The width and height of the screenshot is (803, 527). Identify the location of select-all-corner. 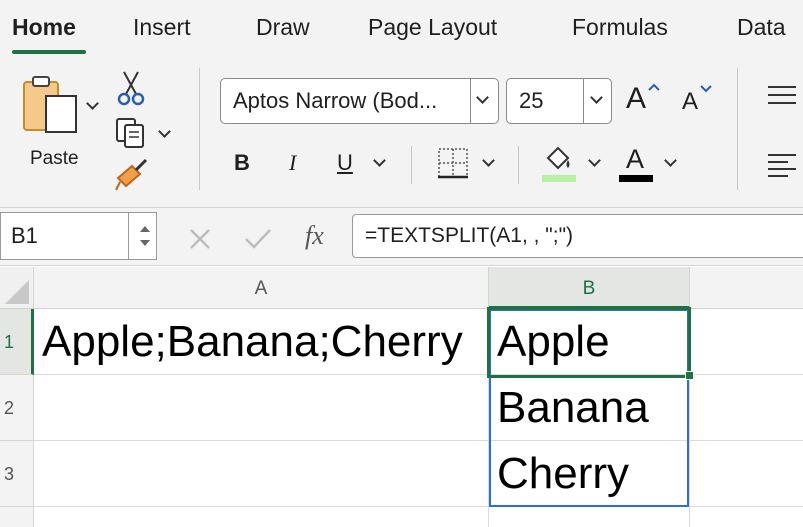
(17, 288).